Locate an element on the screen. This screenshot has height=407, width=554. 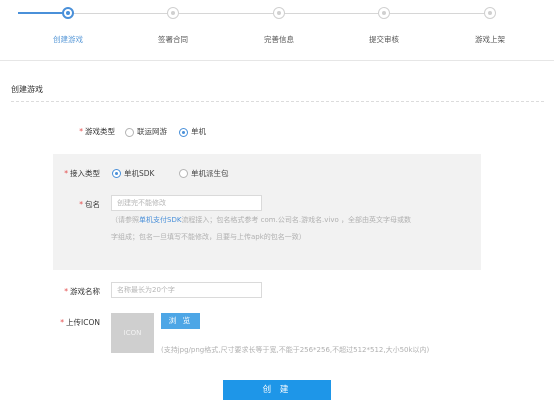
game-name-label: * 游戏名称 is located at coordinates (82, 291).